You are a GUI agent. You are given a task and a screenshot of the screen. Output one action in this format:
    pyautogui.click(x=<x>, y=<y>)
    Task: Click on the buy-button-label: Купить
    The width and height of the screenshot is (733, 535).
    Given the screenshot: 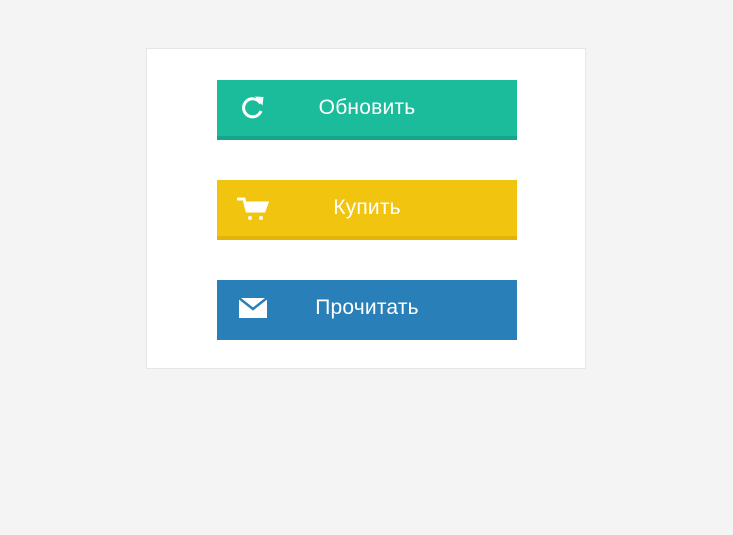 What is the action you would take?
    pyautogui.click(x=367, y=207)
    